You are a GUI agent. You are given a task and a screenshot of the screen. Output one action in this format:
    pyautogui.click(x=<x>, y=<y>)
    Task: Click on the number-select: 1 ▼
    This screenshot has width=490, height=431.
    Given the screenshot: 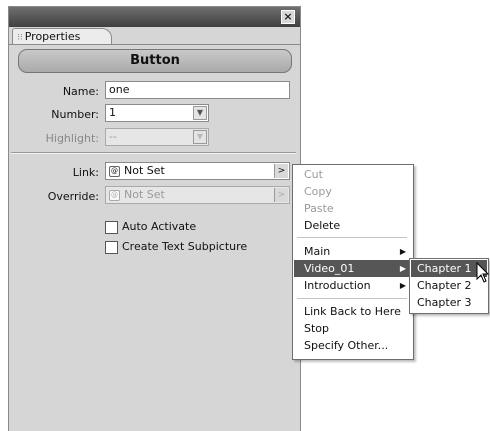 What is the action you would take?
    pyautogui.click(x=157, y=113)
    